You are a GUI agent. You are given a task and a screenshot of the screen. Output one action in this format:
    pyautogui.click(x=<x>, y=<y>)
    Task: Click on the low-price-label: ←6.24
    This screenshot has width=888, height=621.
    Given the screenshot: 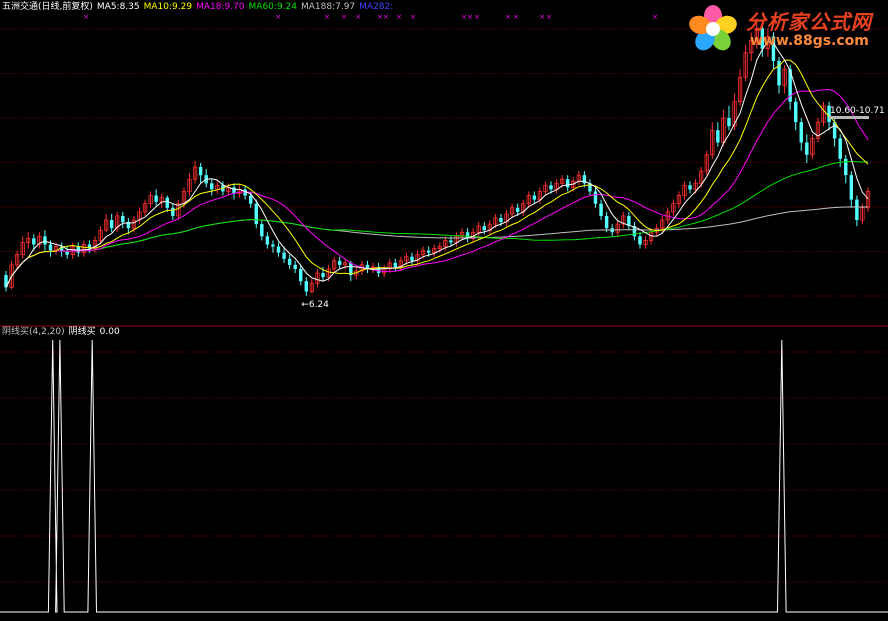 What is the action you would take?
    pyautogui.click(x=315, y=305)
    